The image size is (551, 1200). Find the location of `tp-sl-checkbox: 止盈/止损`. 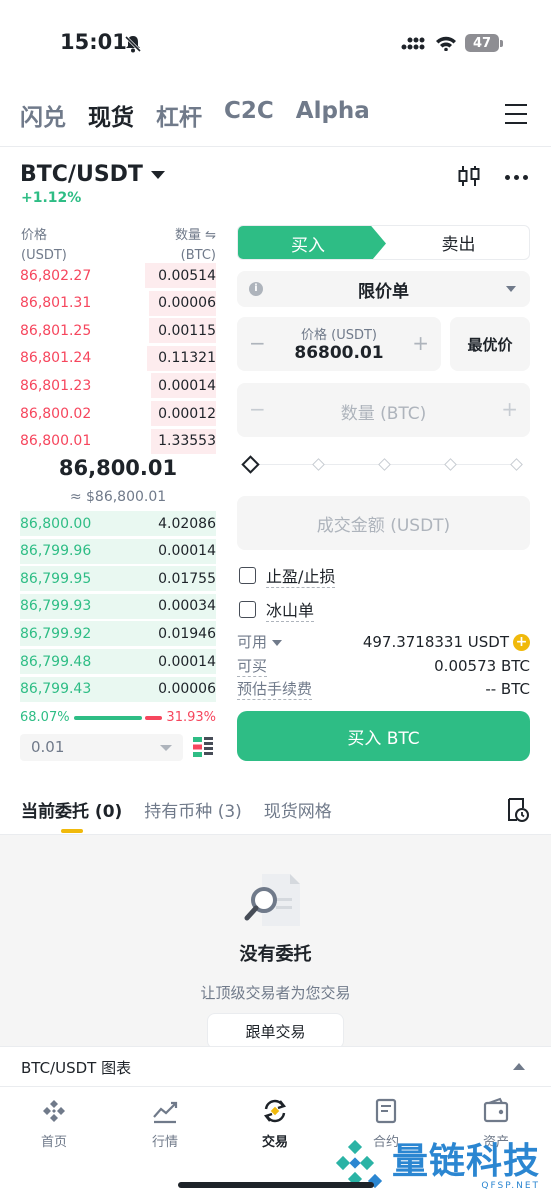

tp-sl-checkbox: 止盈/止损 is located at coordinates (287, 575).